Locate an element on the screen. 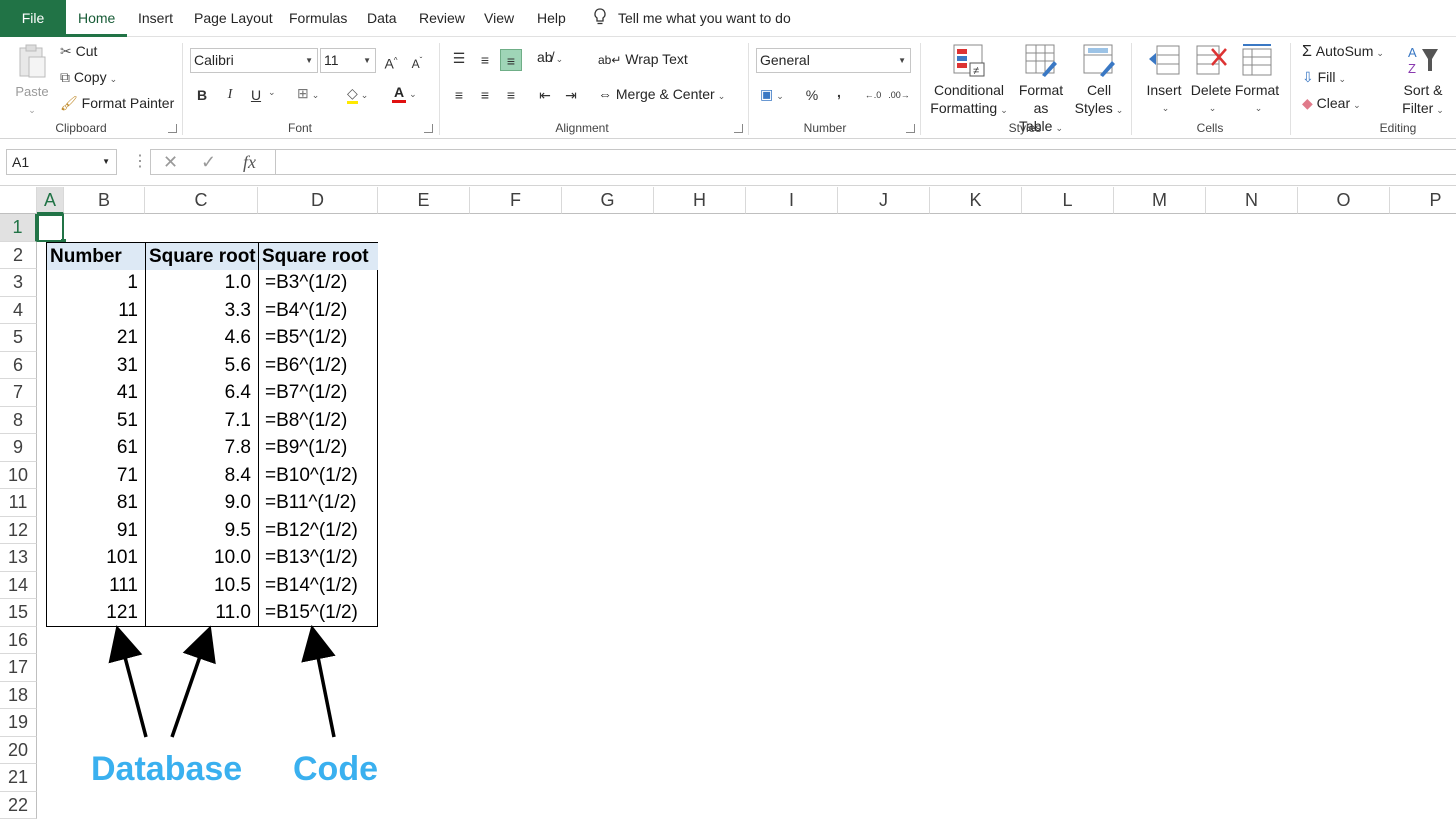 Image resolution: width=1456 pixels, height=819 pixels. tab-insert: Insert is located at coordinates (155, 18).